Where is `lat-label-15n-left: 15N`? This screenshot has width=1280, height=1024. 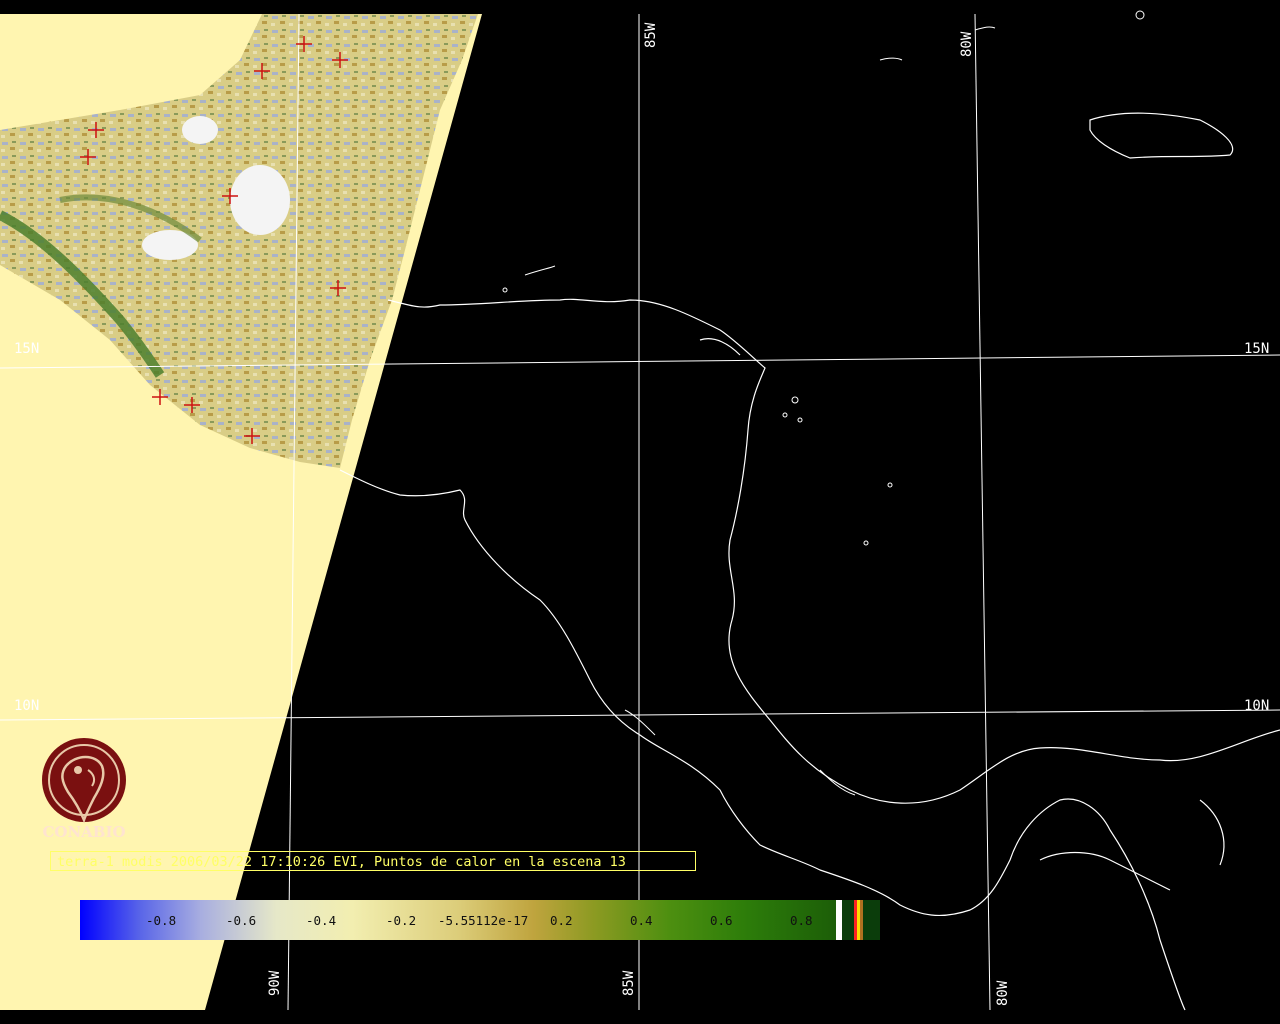 lat-label-15n-left: 15N is located at coordinates (27, 349).